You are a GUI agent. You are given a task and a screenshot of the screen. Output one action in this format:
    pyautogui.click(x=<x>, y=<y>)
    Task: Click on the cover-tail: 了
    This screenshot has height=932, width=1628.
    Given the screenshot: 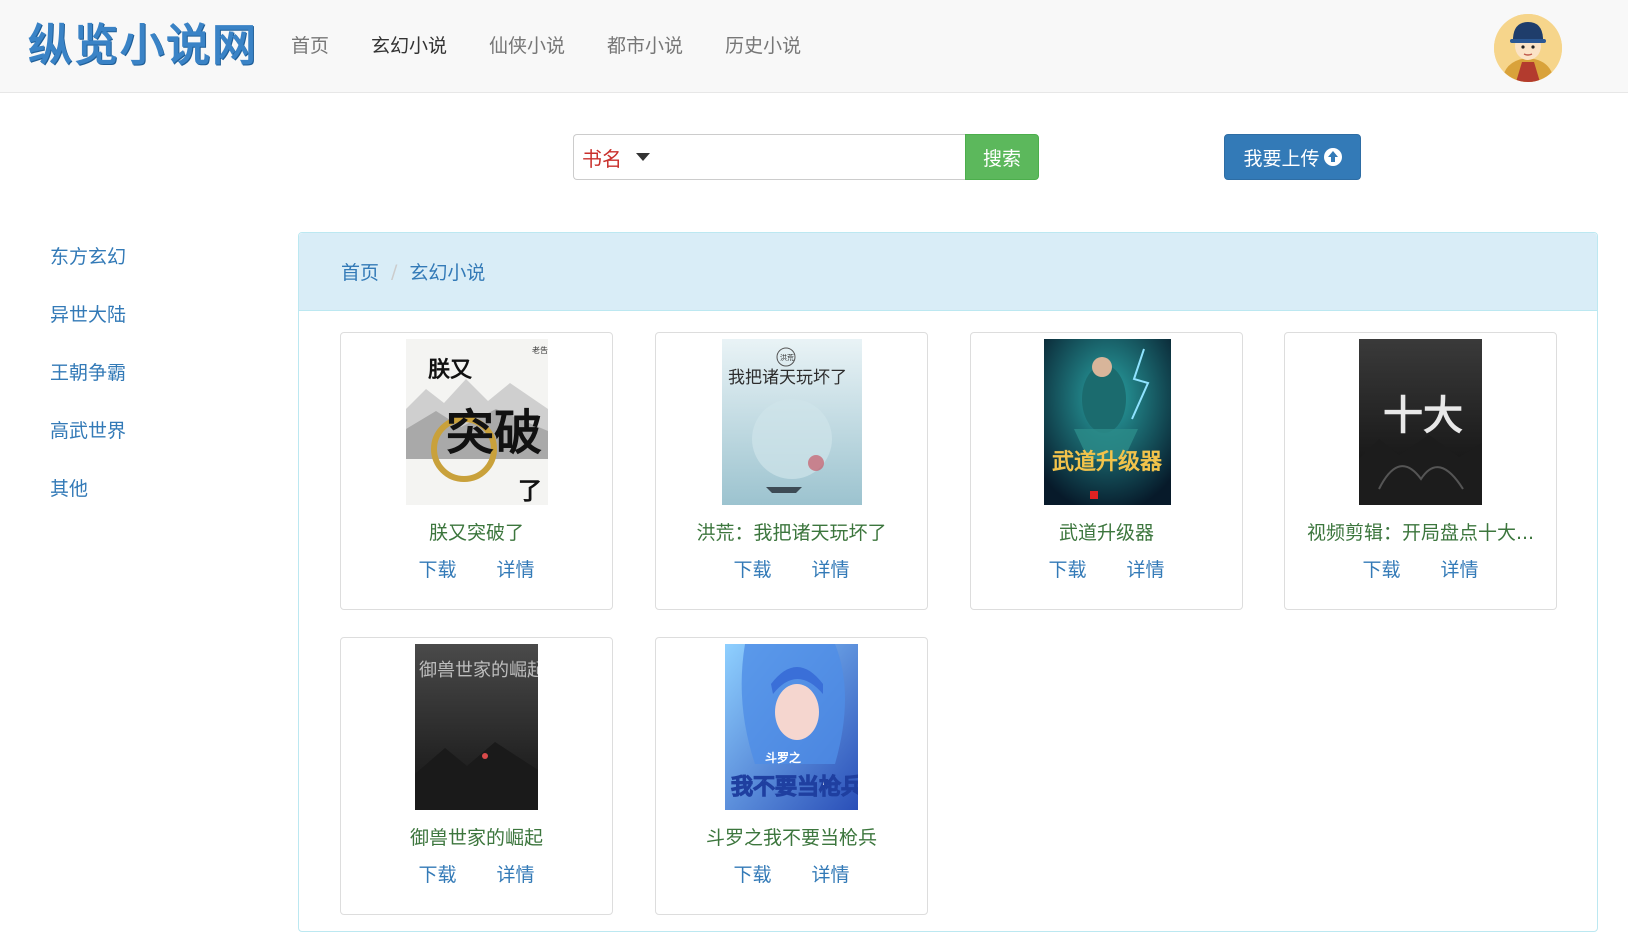 What is the action you would take?
    pyautogui.click(x=530, y=490)
    